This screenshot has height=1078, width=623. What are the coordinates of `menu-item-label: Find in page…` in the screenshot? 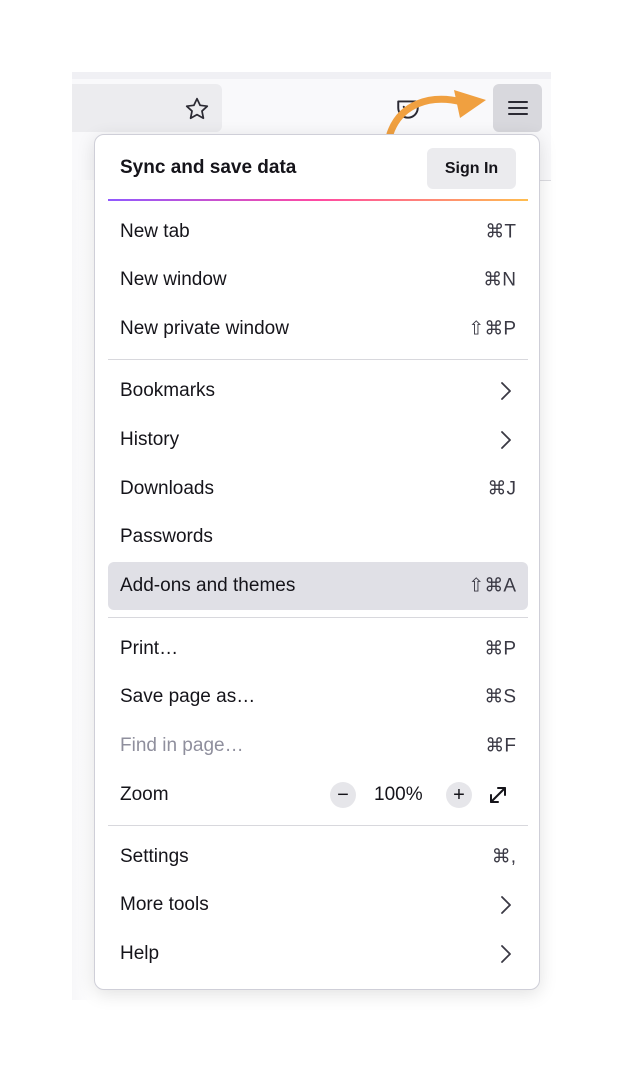 It's located at (182, 745).